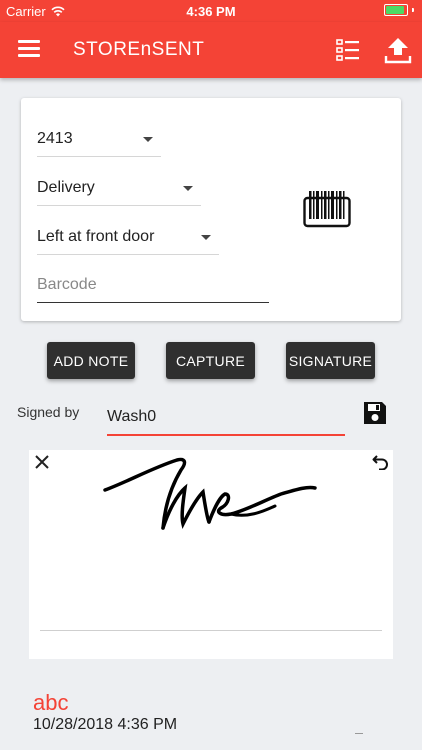  What do you see at coordinates (42, 462) in the screenshot?
I see `close-icon` at bounding box center [42, 462].